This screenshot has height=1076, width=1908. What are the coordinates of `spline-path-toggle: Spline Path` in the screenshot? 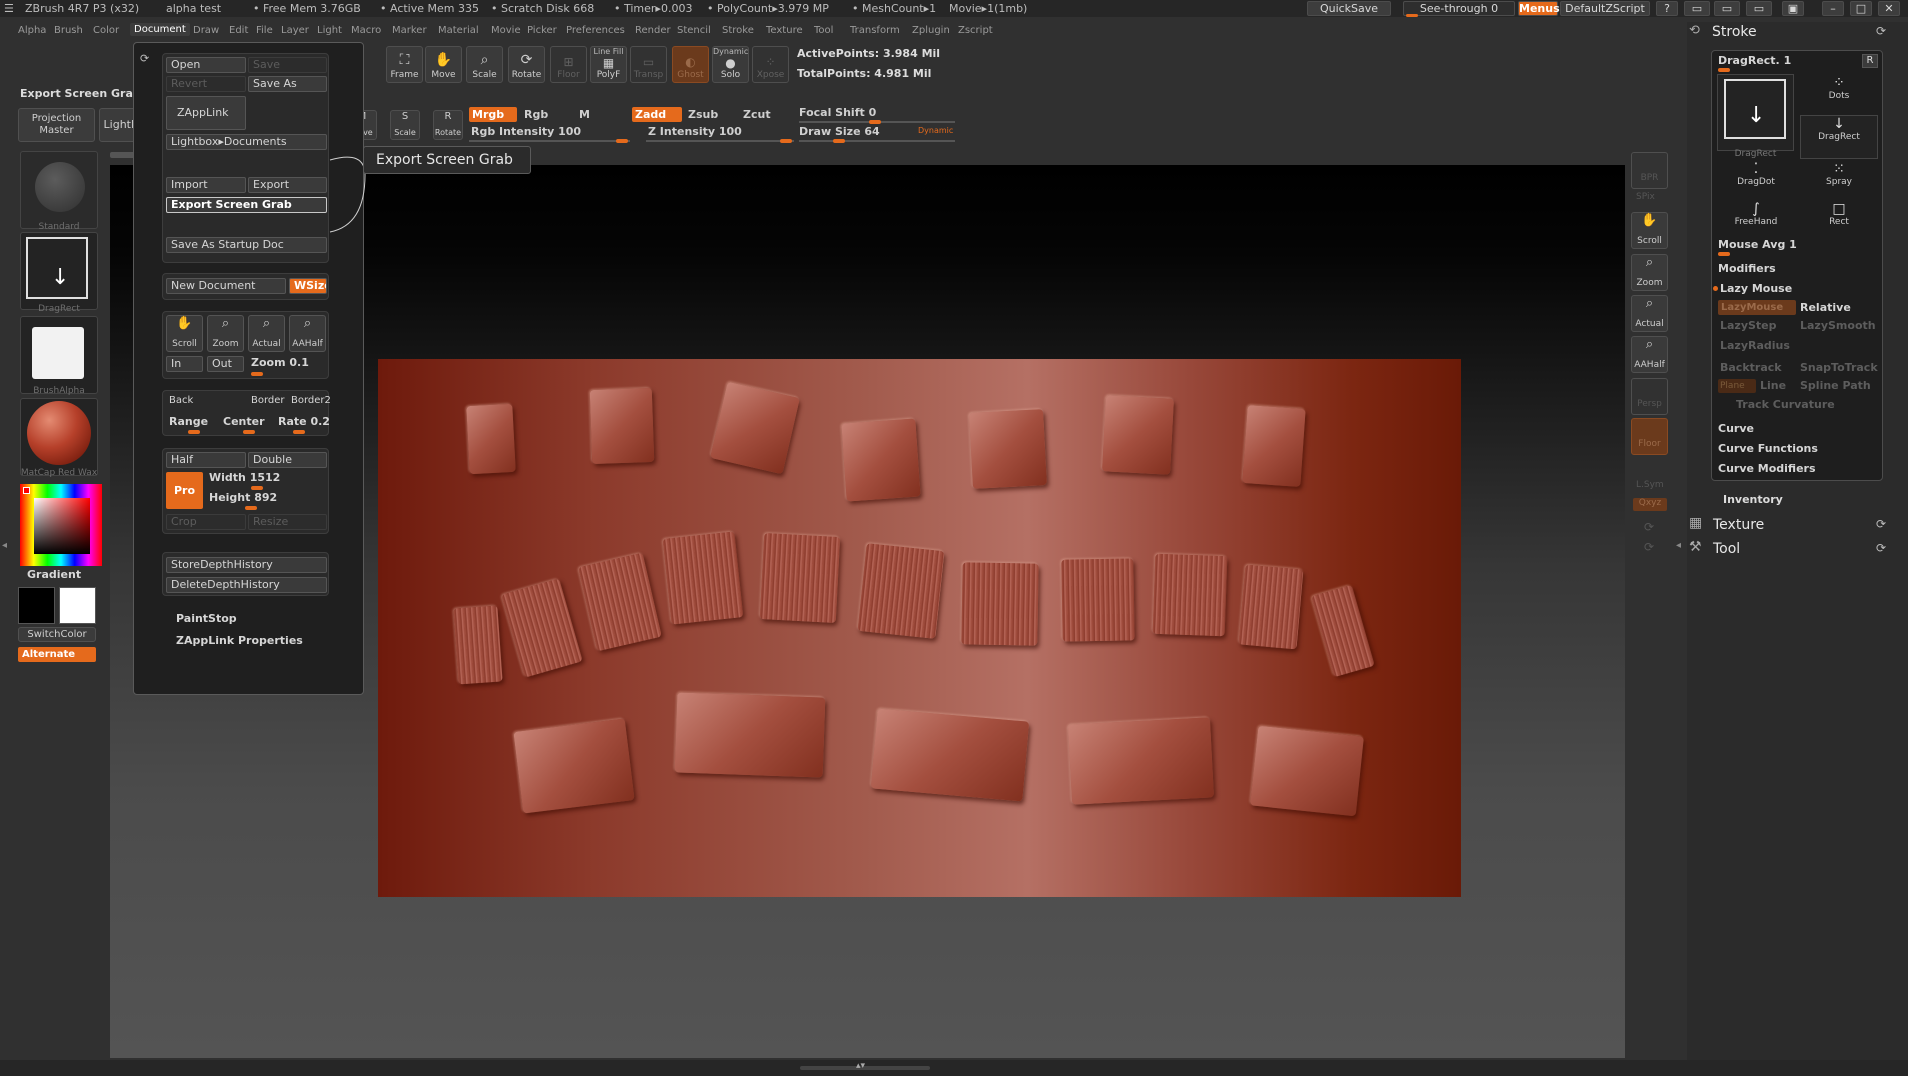 It's located at (1835, 385).